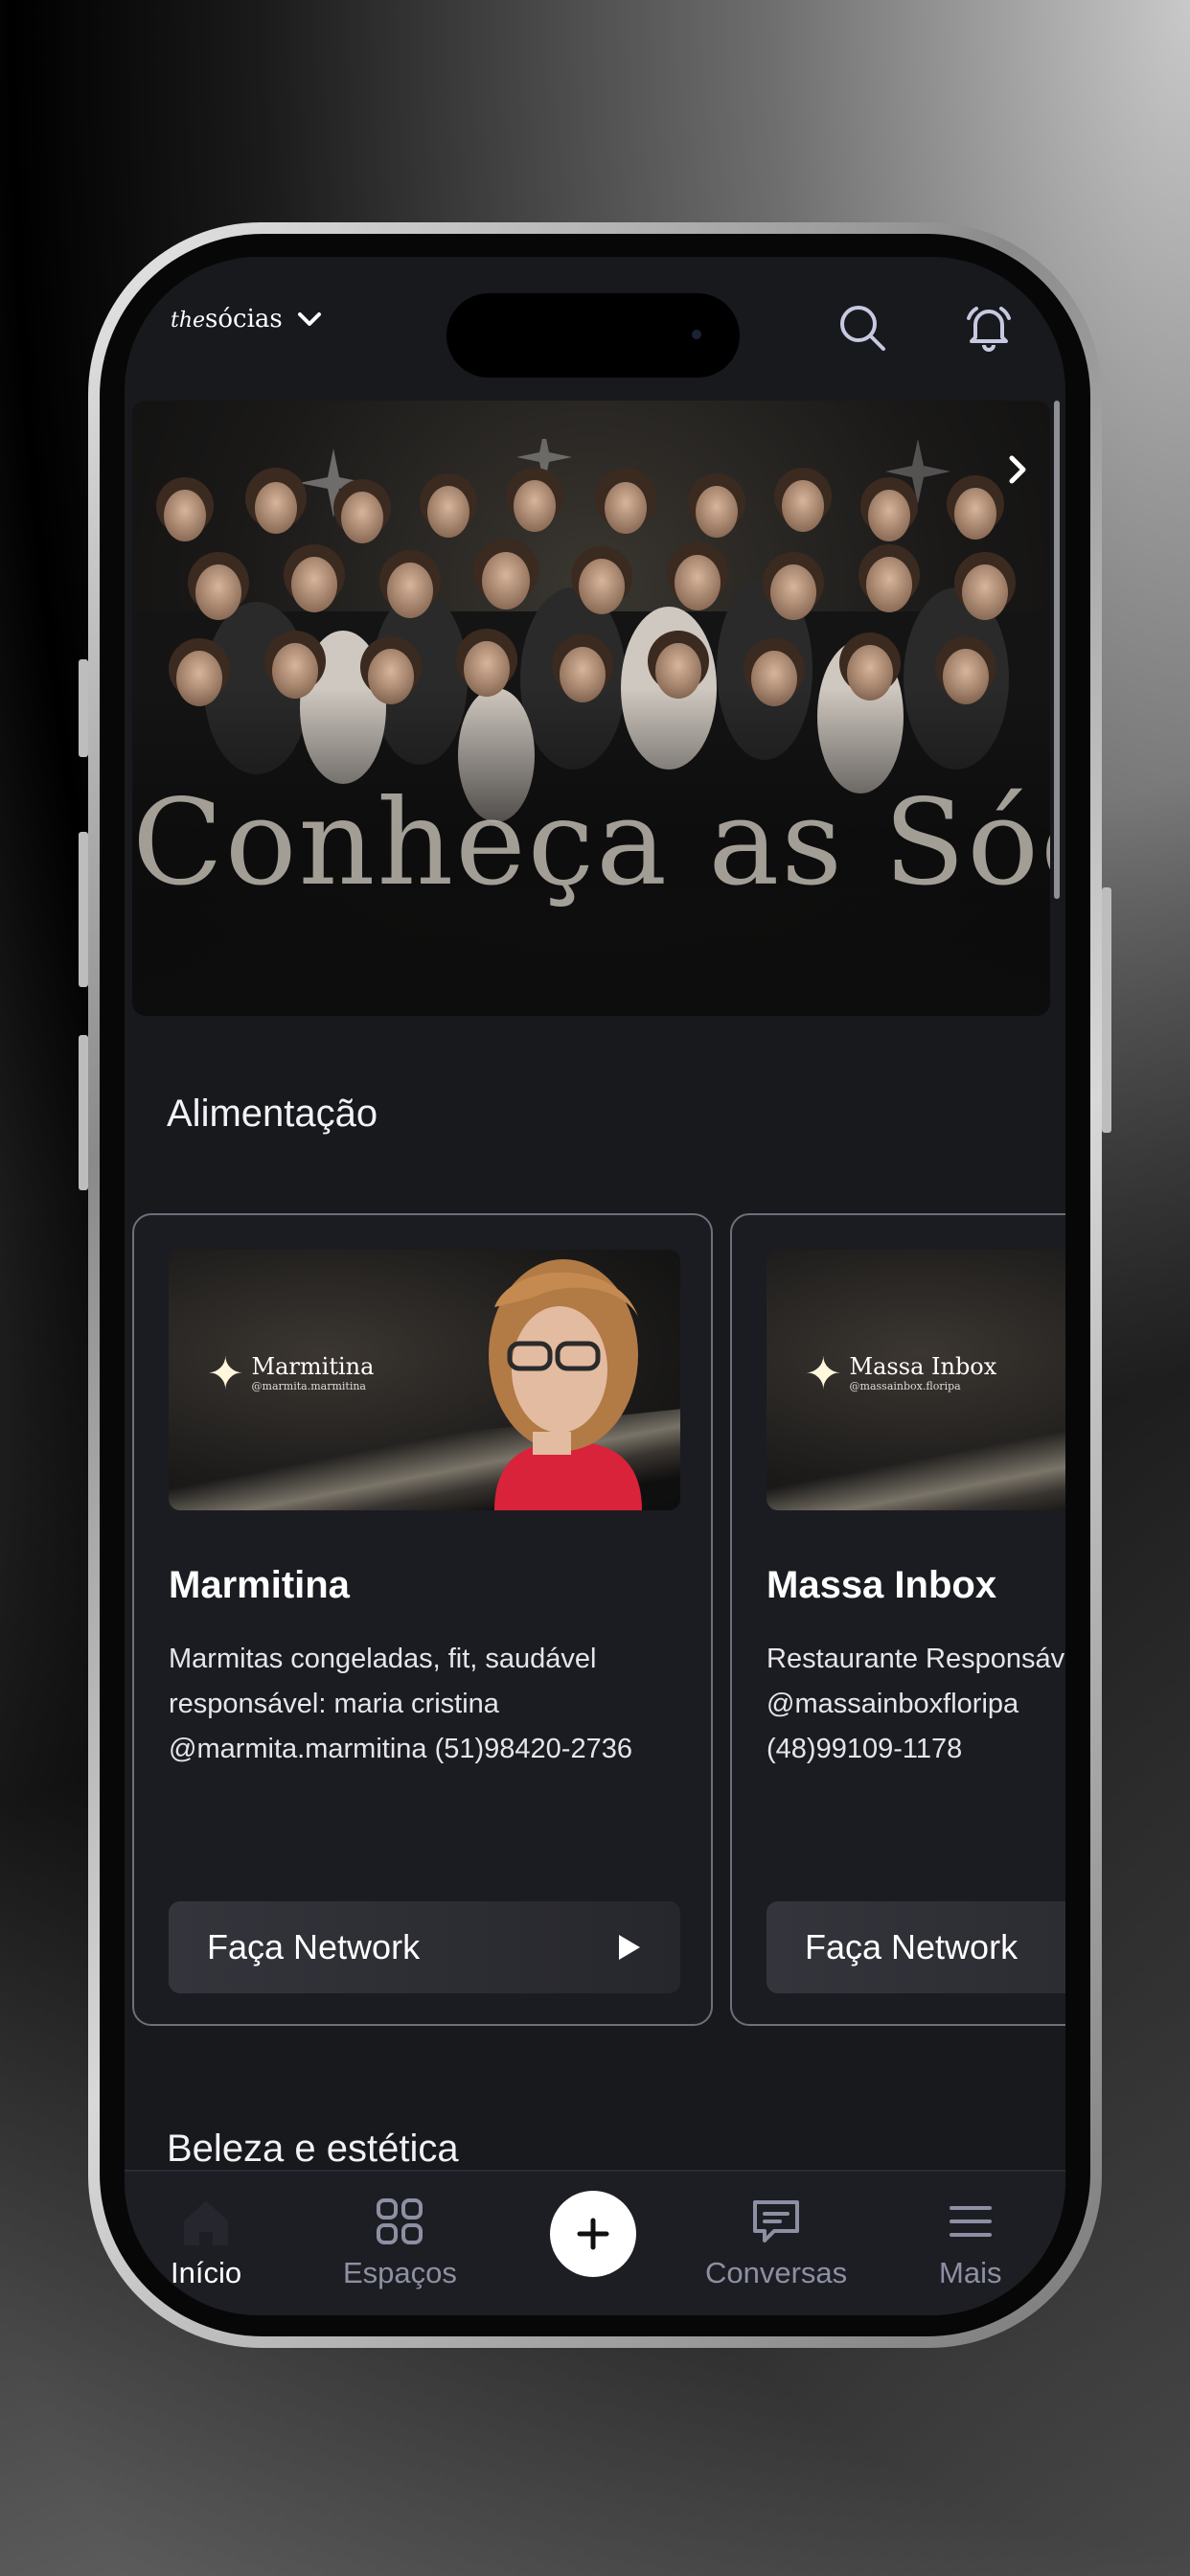 Image resolution: width=1190 pixels, height=2576 pixels. I want to click on chevron-down-icon, so click(309, 319).